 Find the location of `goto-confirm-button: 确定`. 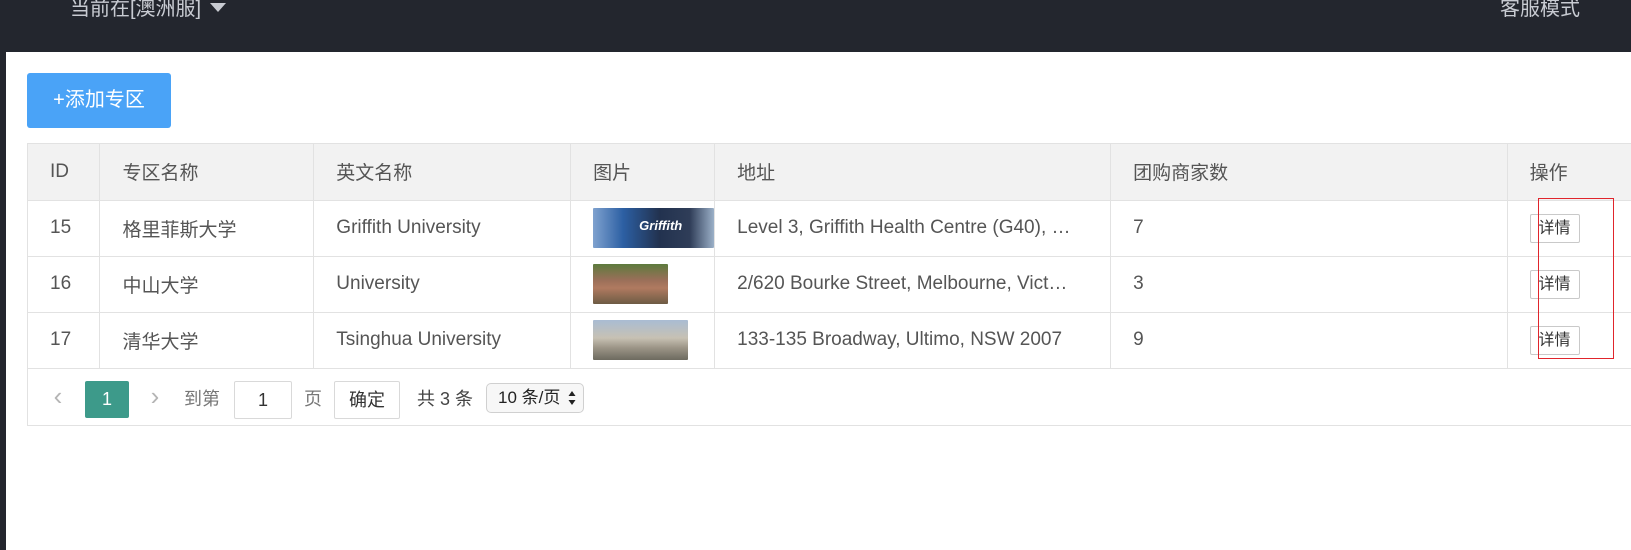

goto-confirm-button: 确定 is located at coordinates (367, 400).